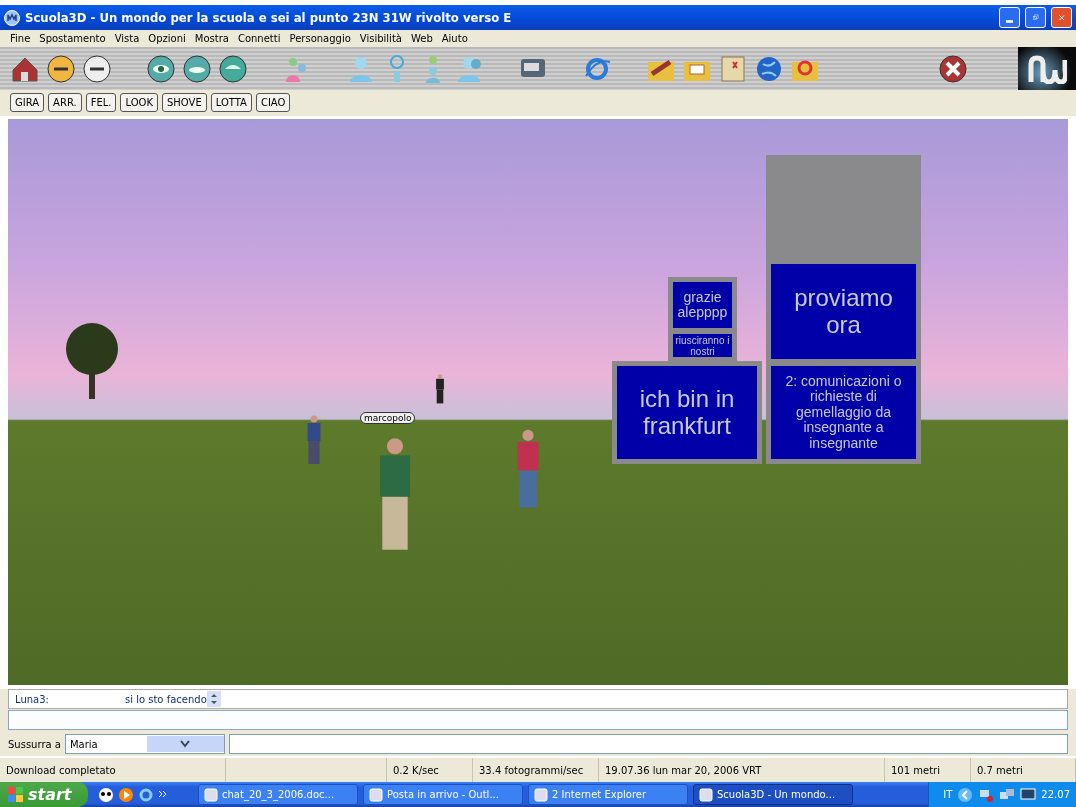 This screenshot has width=1076, height=807. Describe the element at coordinates (454, 38) in the screenshot. I see `menu-item: Aiuto` at that location.